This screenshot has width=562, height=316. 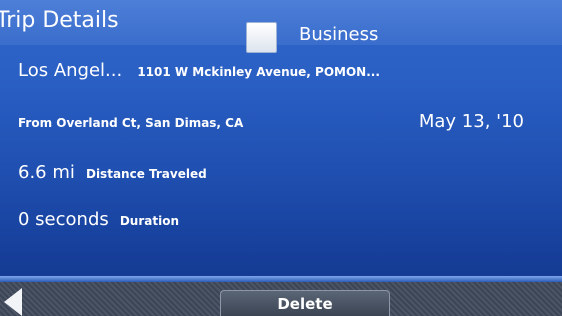 I want to click on distance-value: 6.6 mi, so click(x=46, y=172).